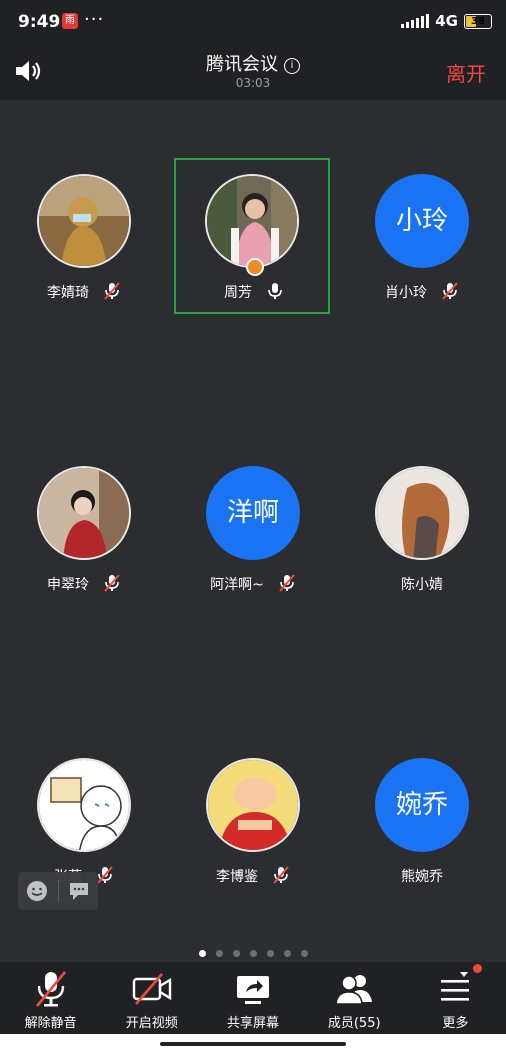 Image resolution: width=506 pixels, height=1054 pixels. I want to click on network-type: 4G, so click(446, 21).